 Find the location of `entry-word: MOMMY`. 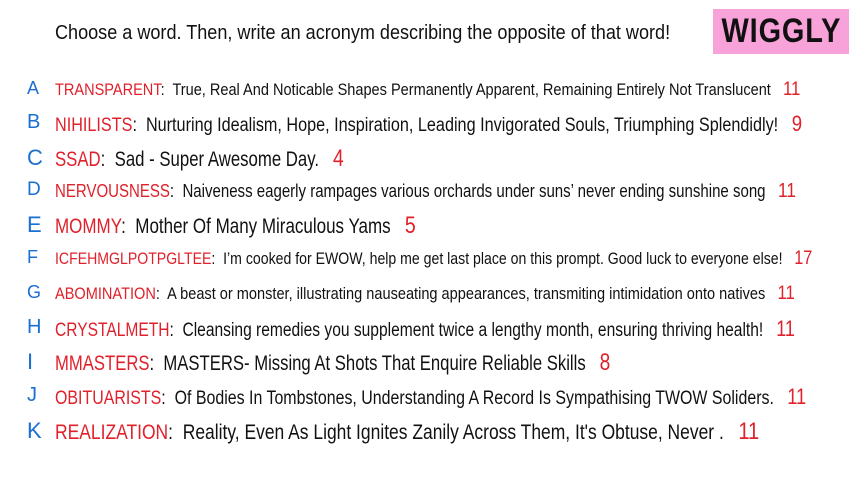

entry-word: MOMMY is located at coordinates (88, 226).